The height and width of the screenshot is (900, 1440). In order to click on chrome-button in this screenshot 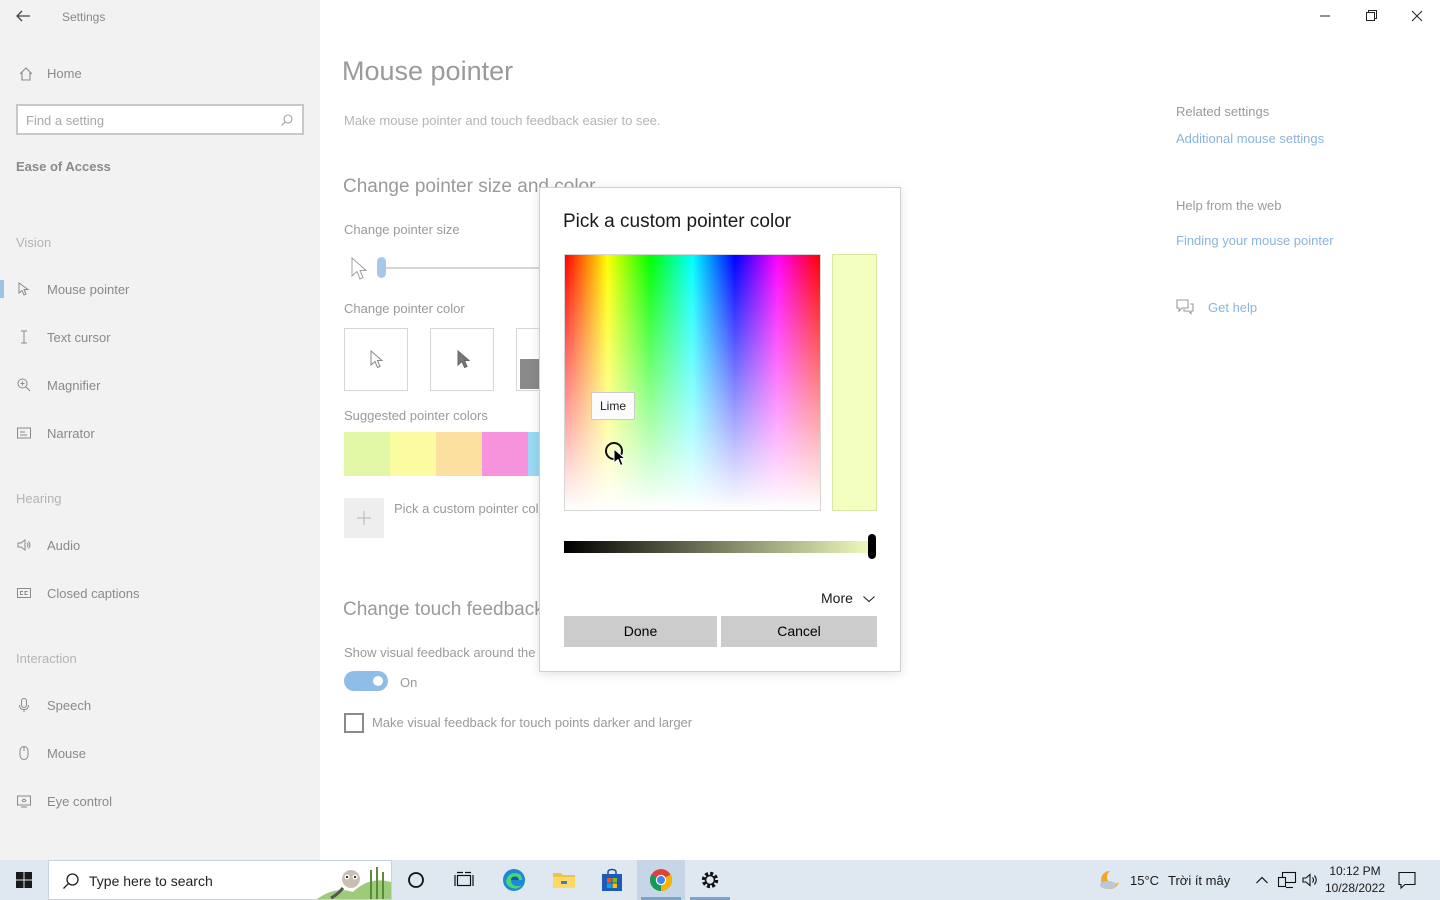, I will do `click(661, 880)`.